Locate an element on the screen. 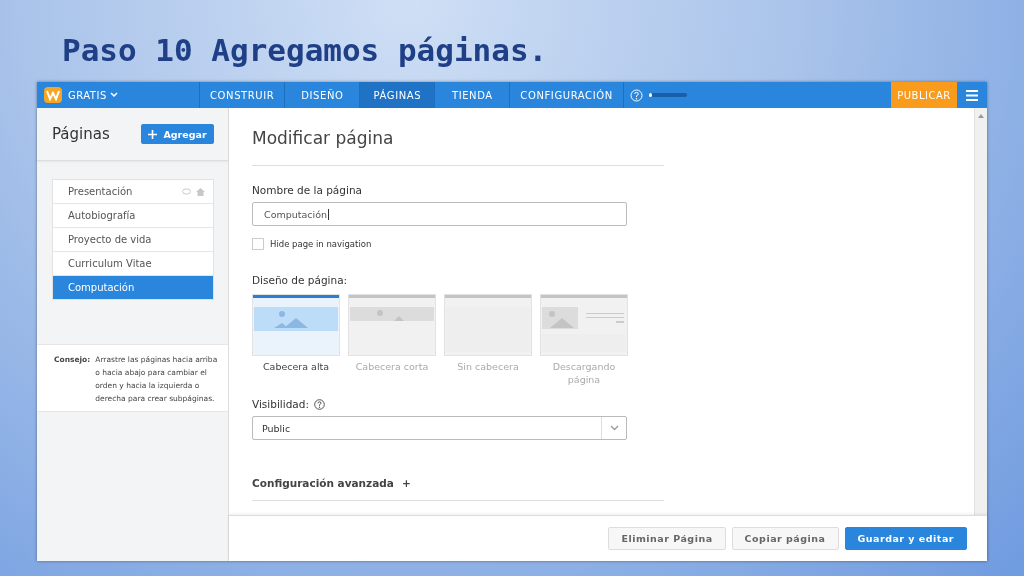 The width and height of the screenshot is (1024, 576). help-icon is located at coordinates (319, 404).